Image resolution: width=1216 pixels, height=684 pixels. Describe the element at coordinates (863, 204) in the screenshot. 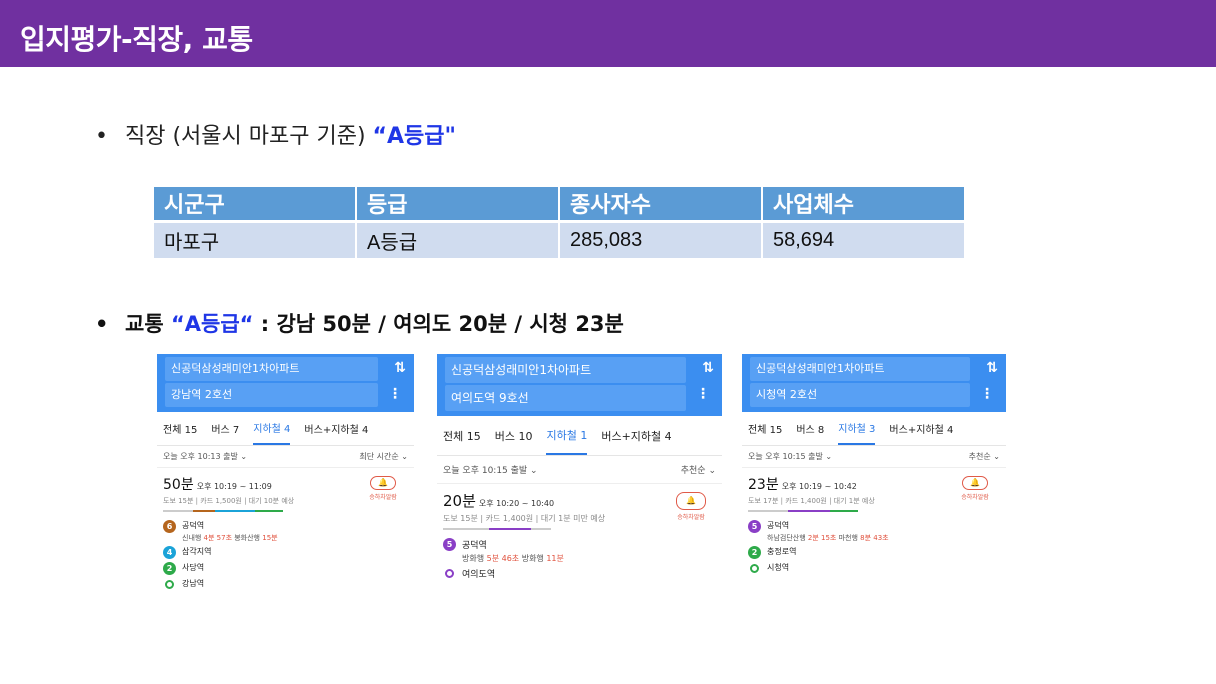

I see `table-header: 사업체수` at that location.